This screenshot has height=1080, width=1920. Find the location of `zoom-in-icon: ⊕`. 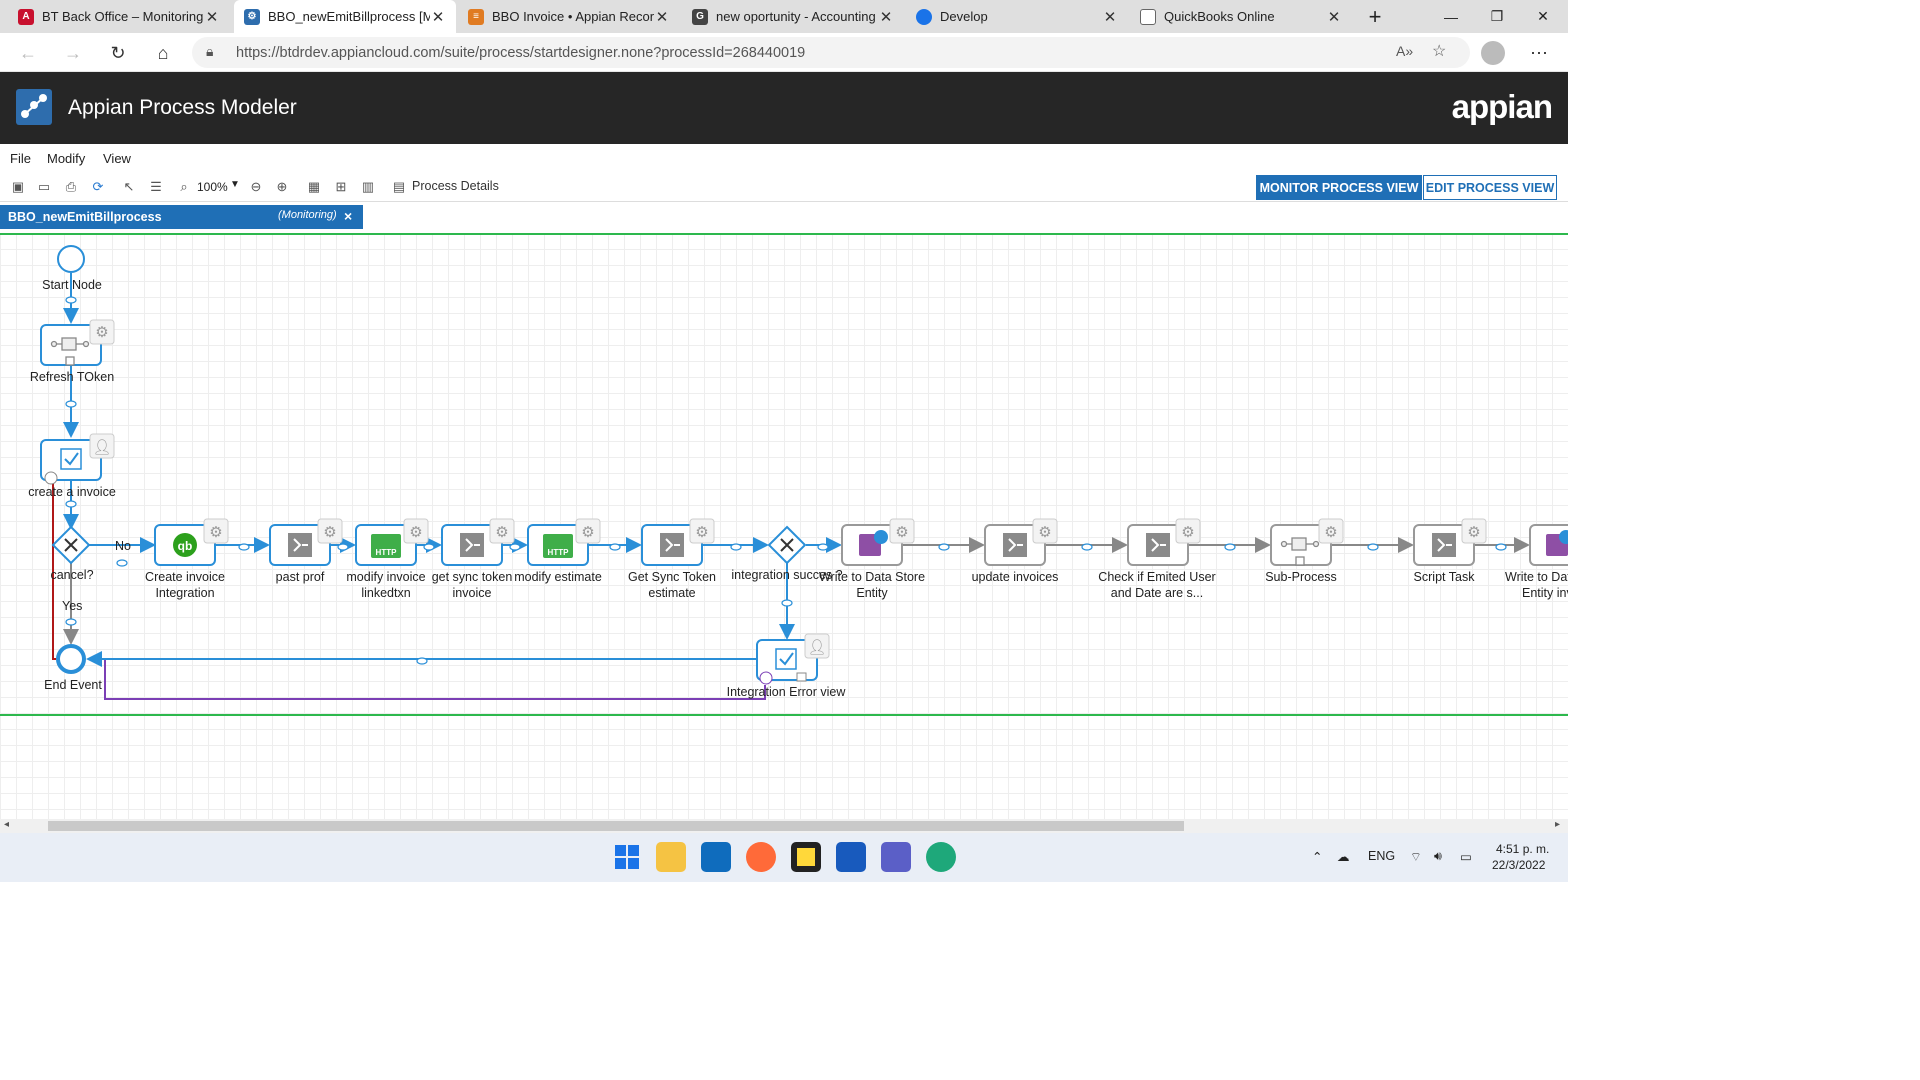

zoom-in-icon: ⊕ is located at coordinates (282, 187).